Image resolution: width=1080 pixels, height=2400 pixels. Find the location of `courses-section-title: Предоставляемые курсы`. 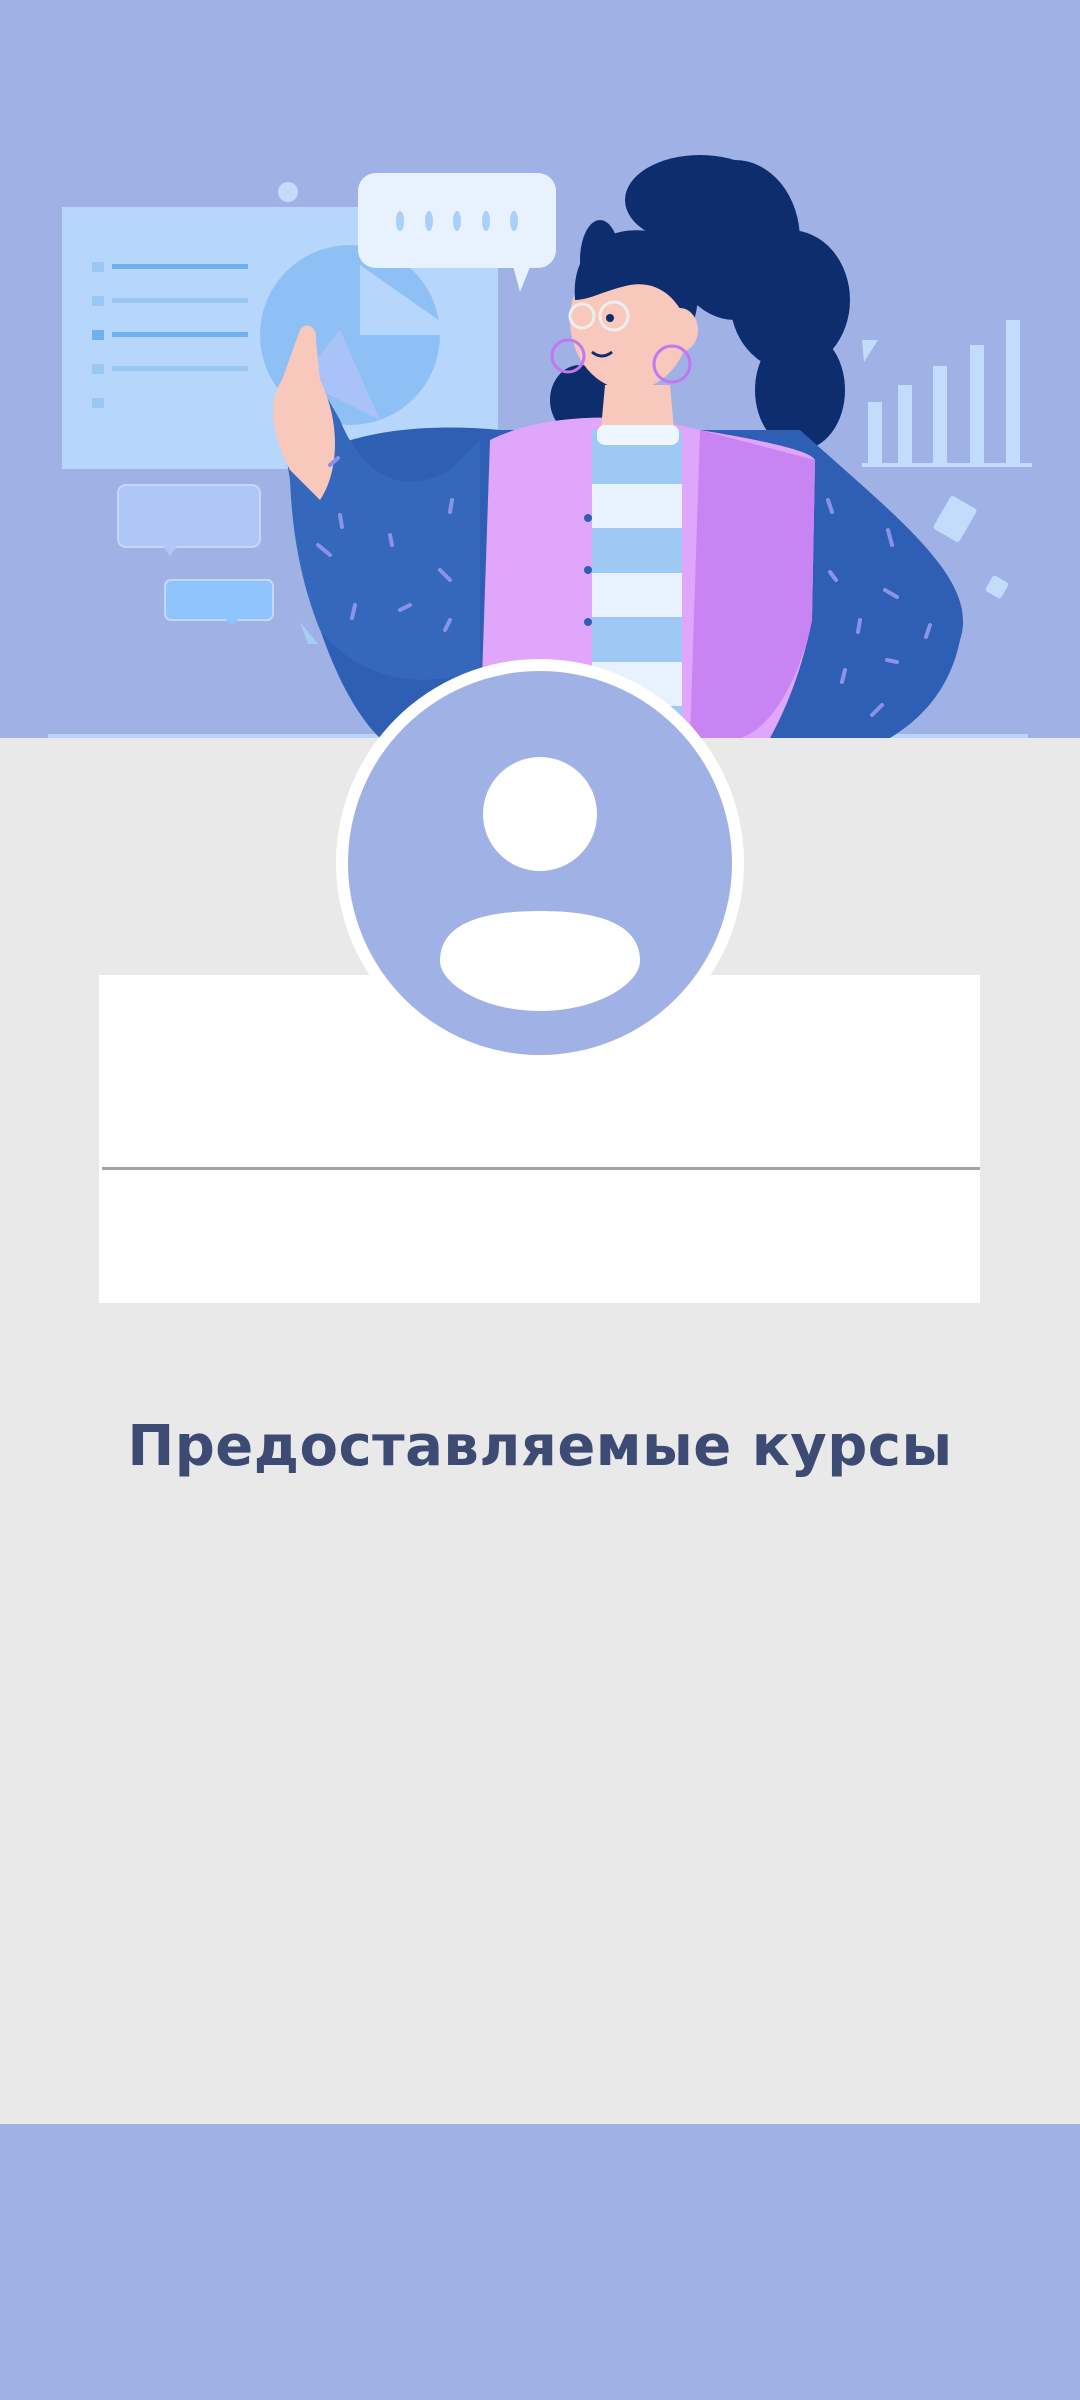

courses-section-title: Предоставляемые курсы is located at coordinates (540, 1447).